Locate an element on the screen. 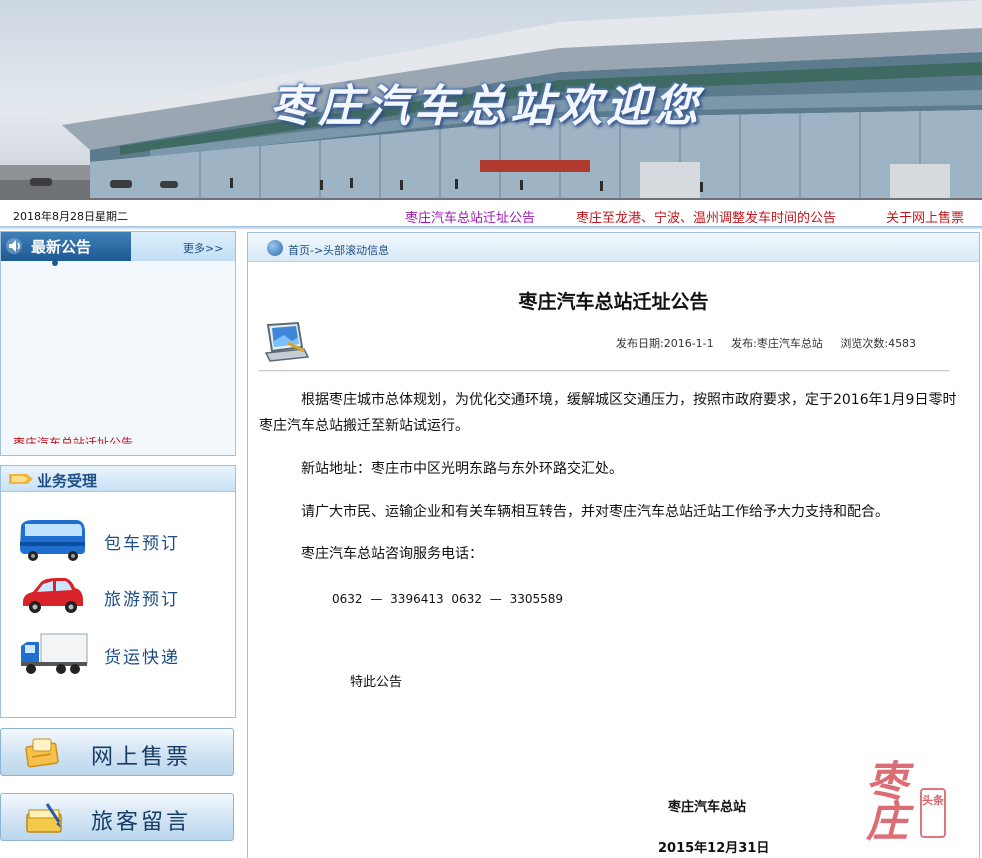  charter-booking-label: 包车预订 is located at coordinates (142, 544).